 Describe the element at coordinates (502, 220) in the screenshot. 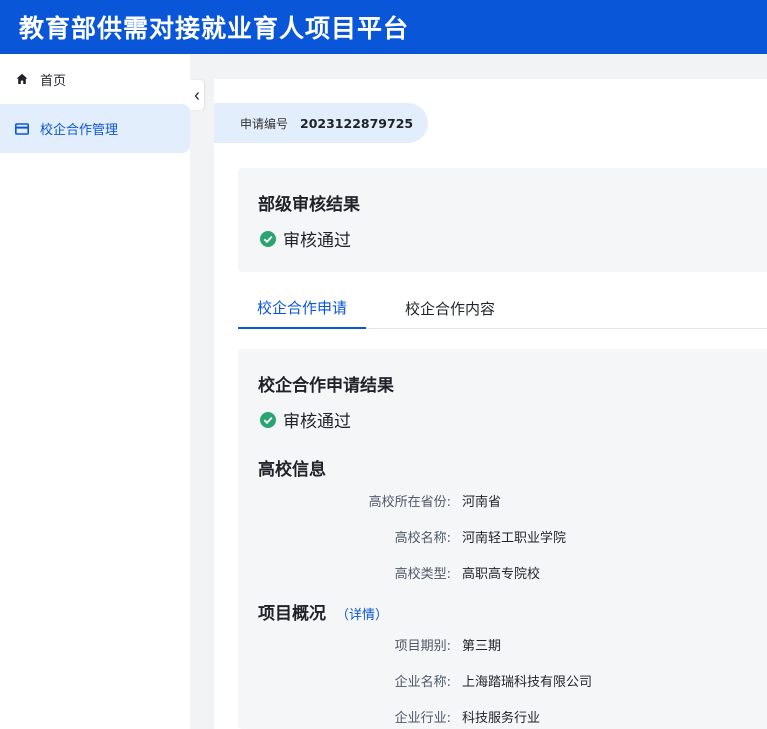

I see `ministry-review-card: 部级审核结果 审核通过` at that location.